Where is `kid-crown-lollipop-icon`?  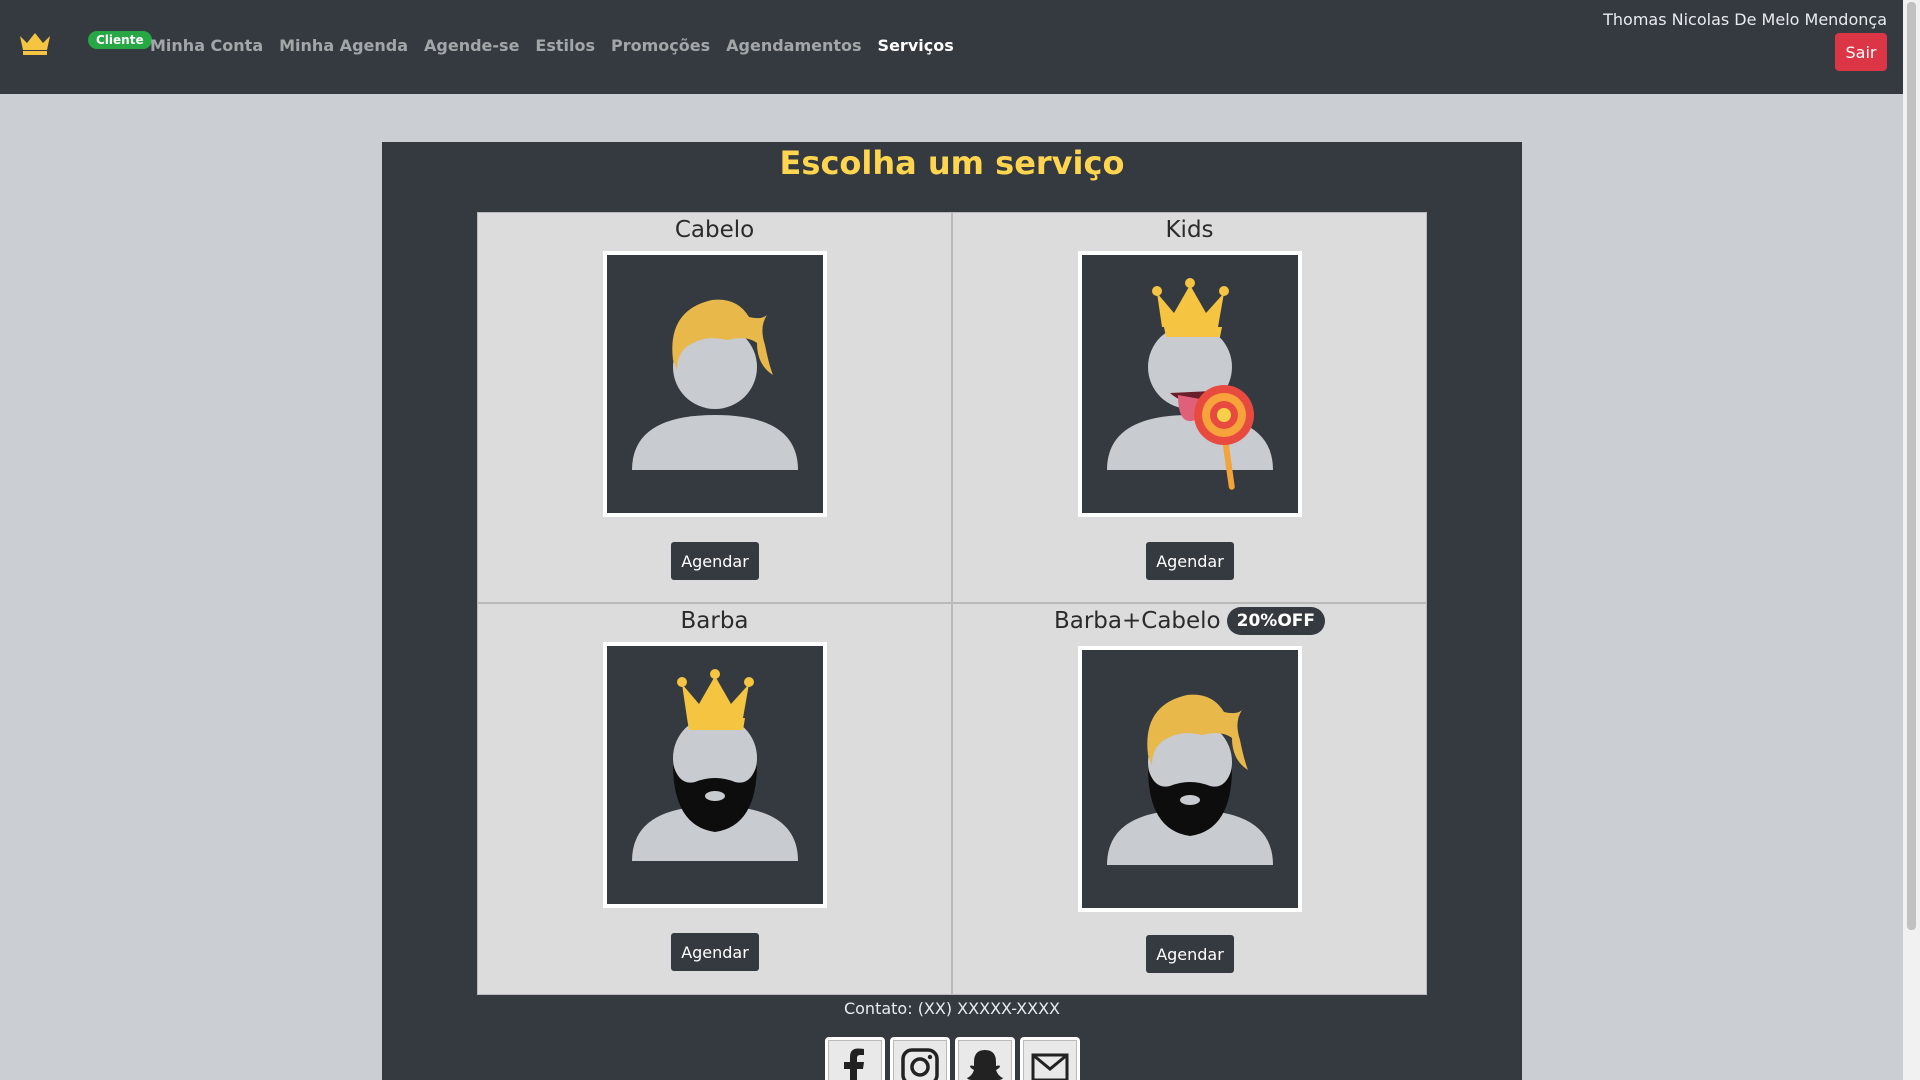 kid-crown-lollipop-icon is located at coordinates (1190, 384).